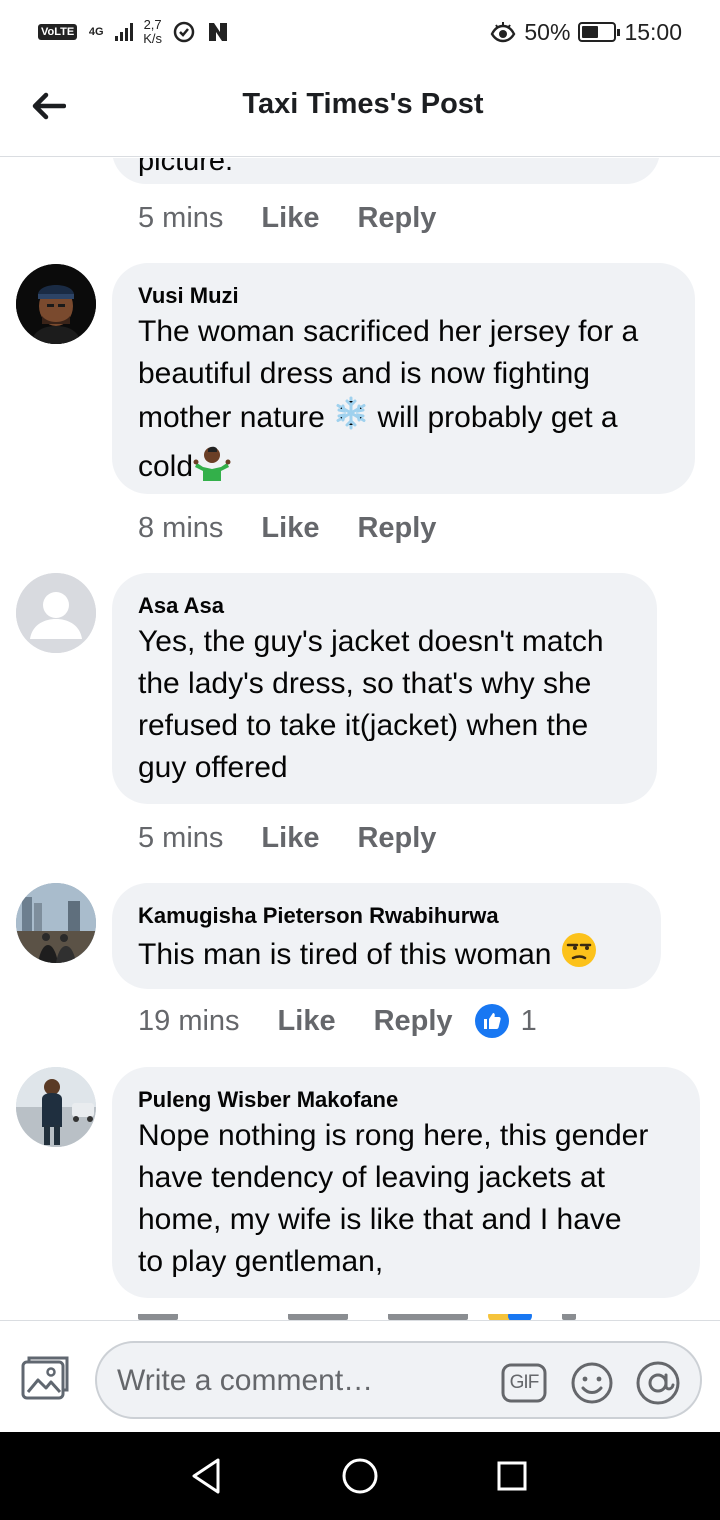 This screenshot has height=1520, width=720. I want to click on nav-back-button, so click(206, 1476).